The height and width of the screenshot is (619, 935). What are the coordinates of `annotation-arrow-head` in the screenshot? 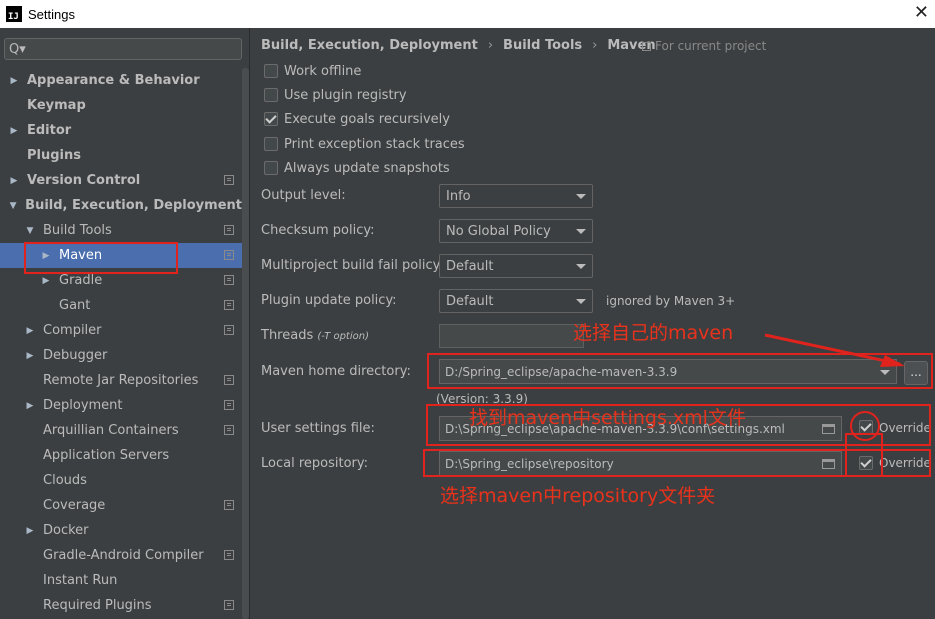 It's located at (892, 361).